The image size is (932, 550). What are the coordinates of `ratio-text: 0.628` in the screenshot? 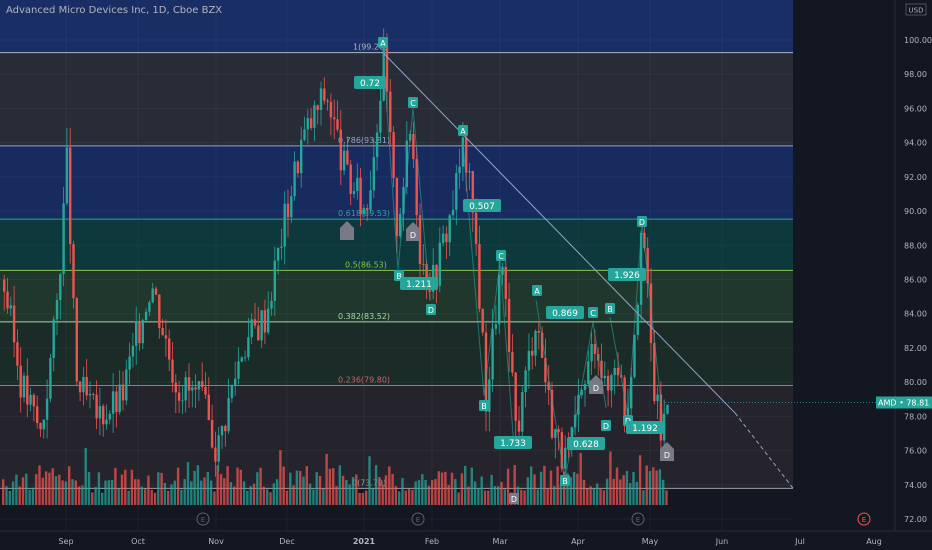 It's located at (586, 445).